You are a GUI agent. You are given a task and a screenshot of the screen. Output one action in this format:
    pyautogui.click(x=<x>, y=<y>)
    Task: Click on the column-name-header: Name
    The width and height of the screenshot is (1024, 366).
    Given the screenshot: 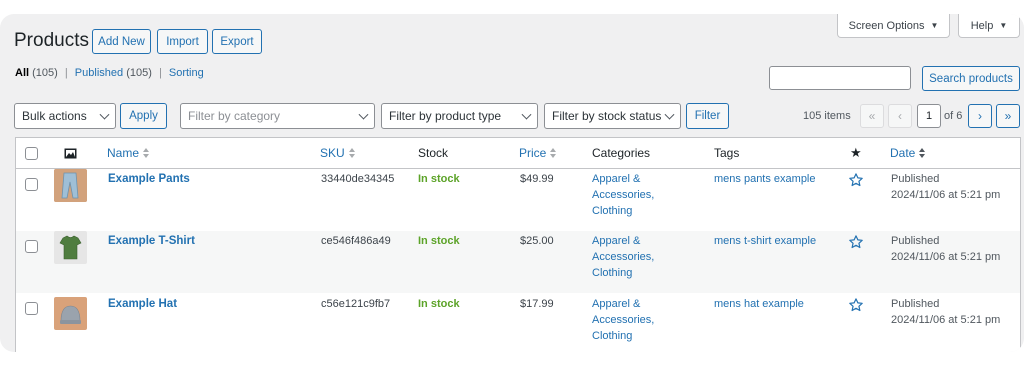 What is the action you would take?
    pyautogui.click(x=128, y=153)
    